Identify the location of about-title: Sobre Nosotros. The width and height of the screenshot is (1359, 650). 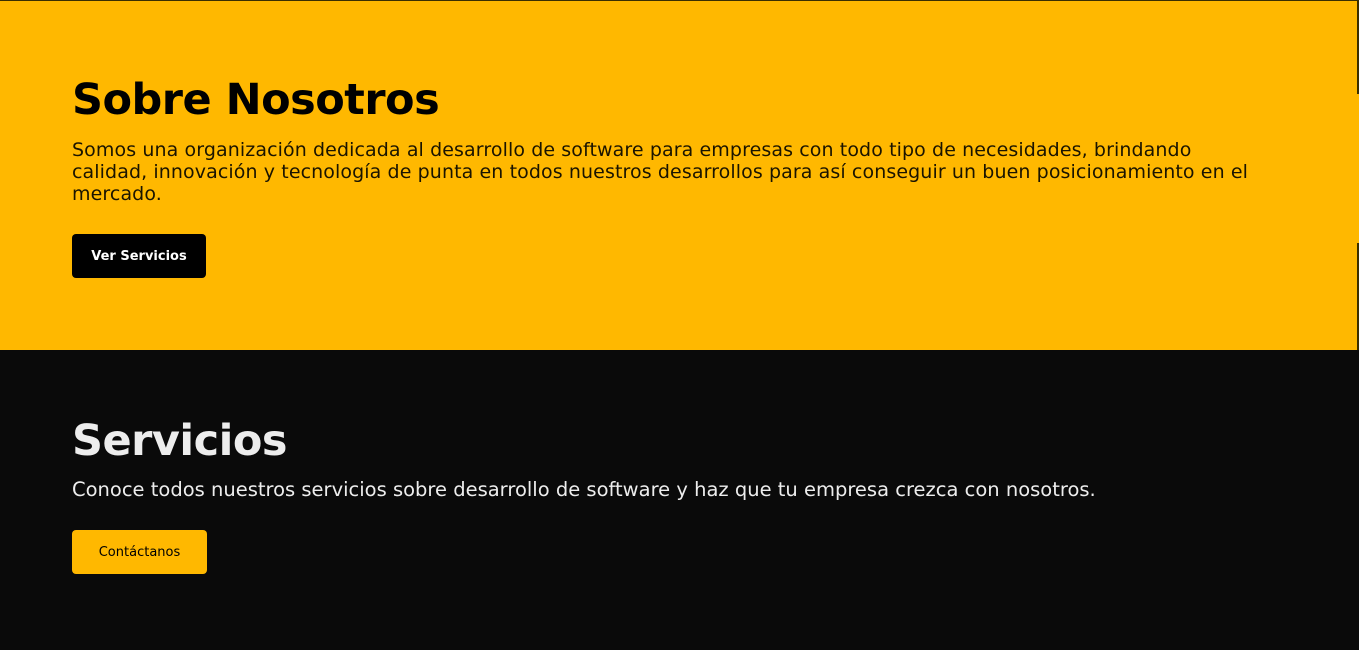
(256, 100).